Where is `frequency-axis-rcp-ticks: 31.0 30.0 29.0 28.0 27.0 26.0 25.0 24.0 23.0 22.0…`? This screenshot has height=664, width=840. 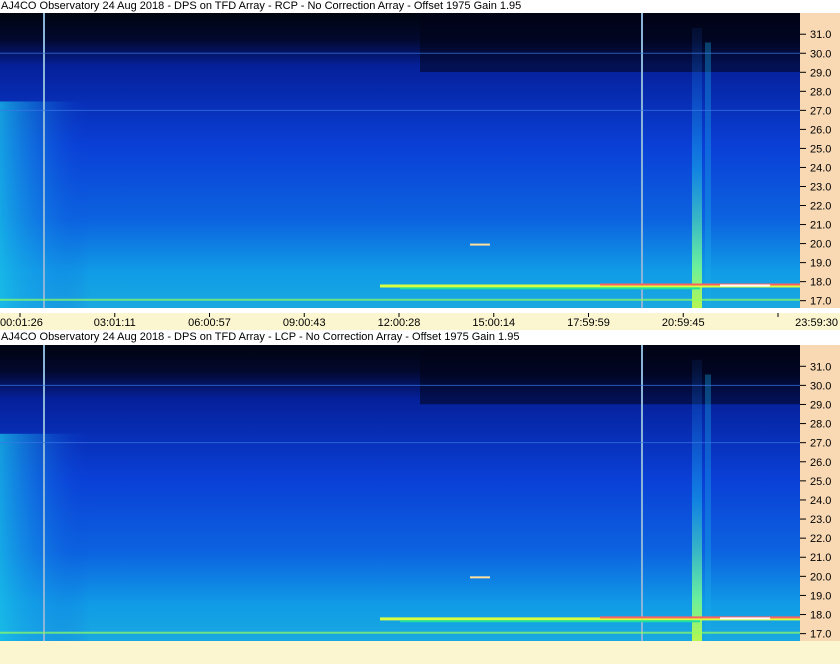 frequency-axis-rcp-ticks: 31.0 30.0 29.0 28.0 27.0 26.0 25.0 24.0 23.0 22.0… is located at coordinates (815, 168).